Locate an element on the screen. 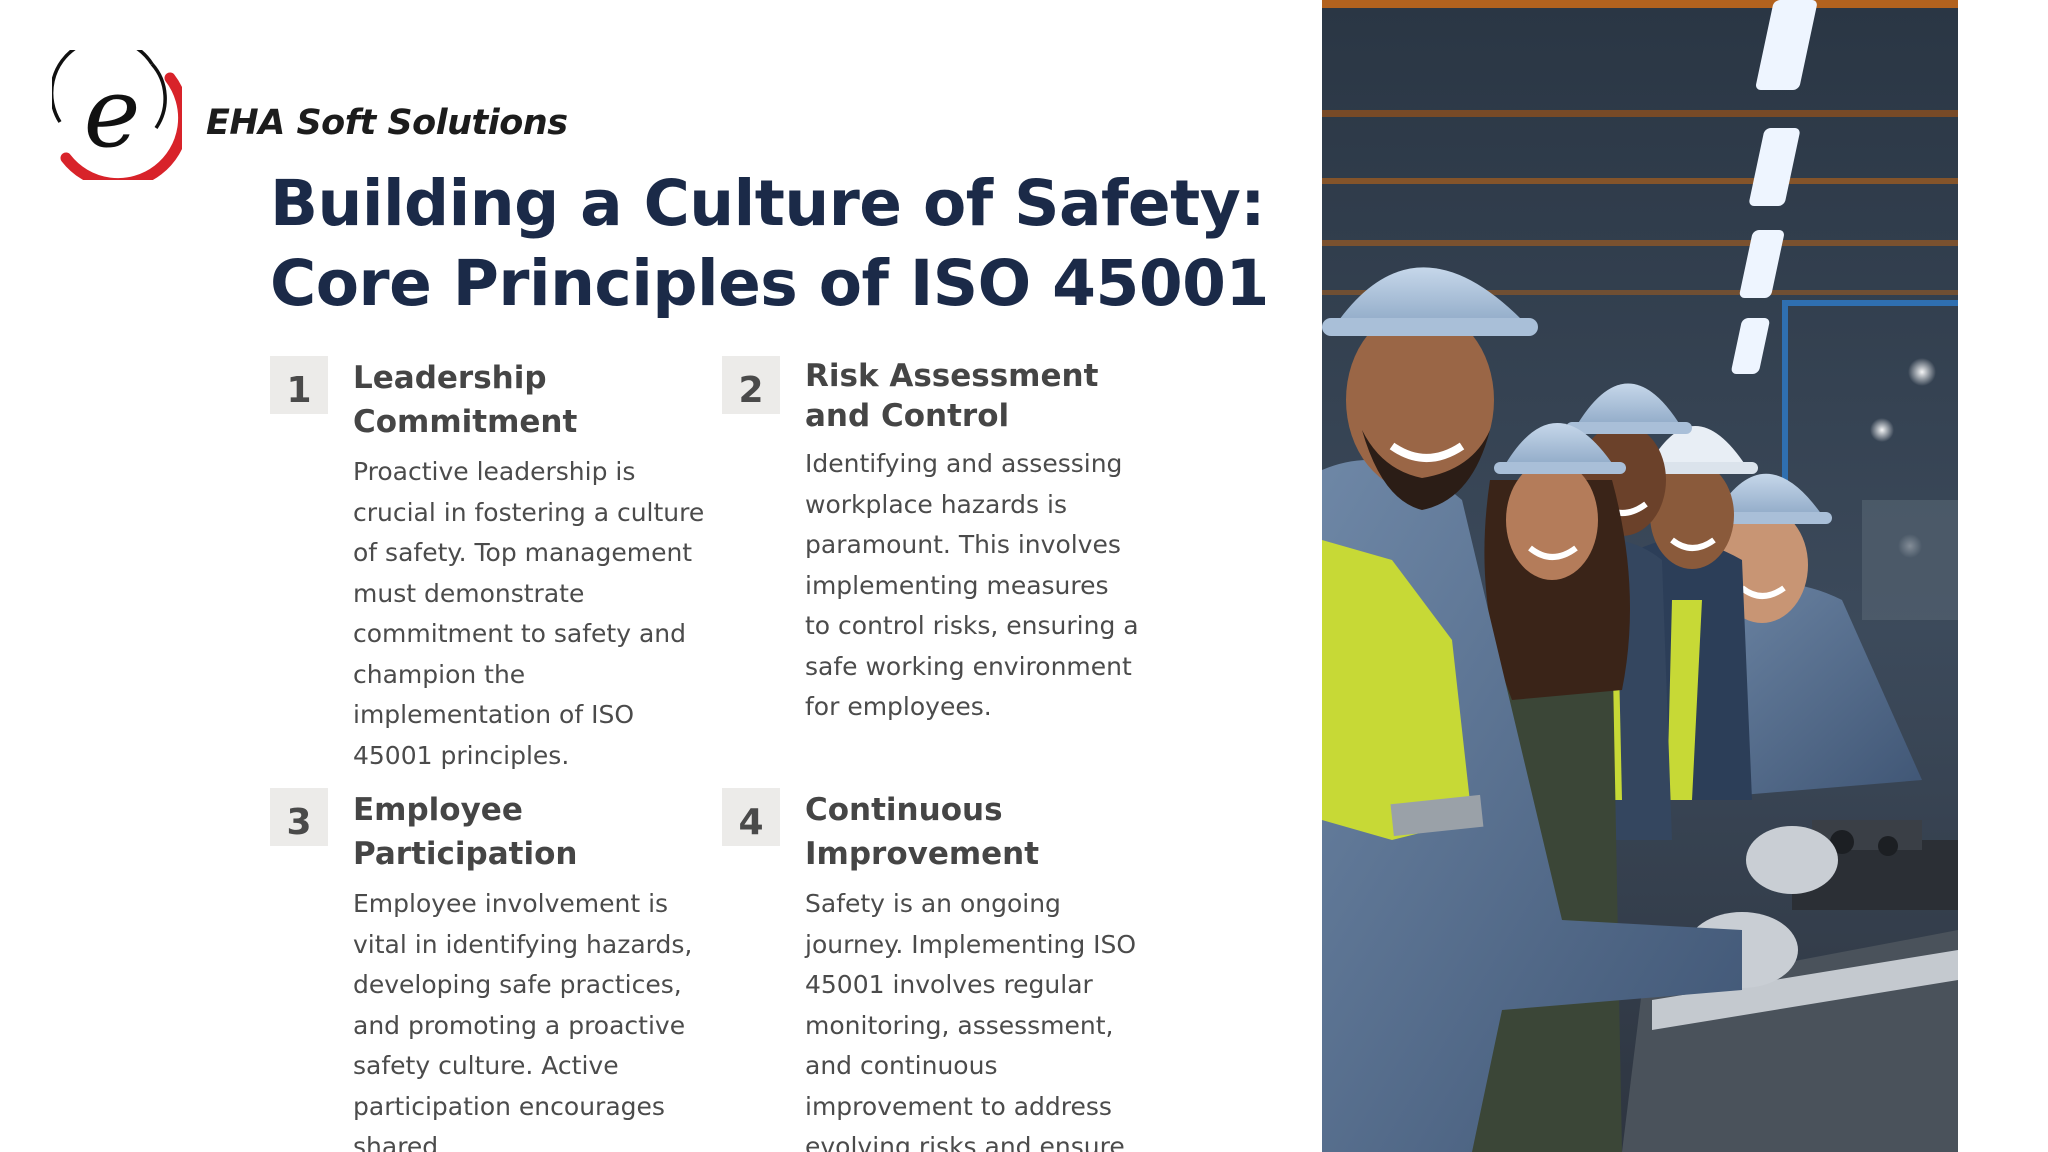 The image size is (2048, 1152). principle-heading: Risk Assessment and Control is located at coordinates (952, 396).